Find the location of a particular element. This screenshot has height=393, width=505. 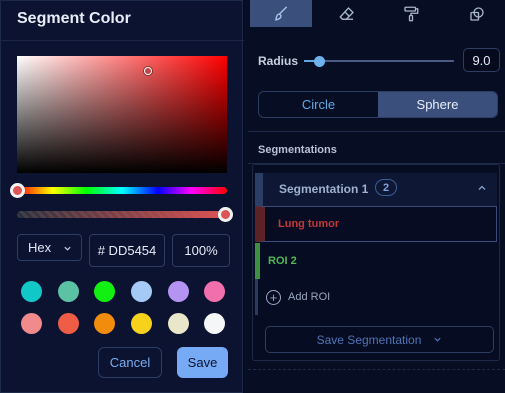

segment-item-lung-tumor: Lung tumor is located at coordinates (376, 224).